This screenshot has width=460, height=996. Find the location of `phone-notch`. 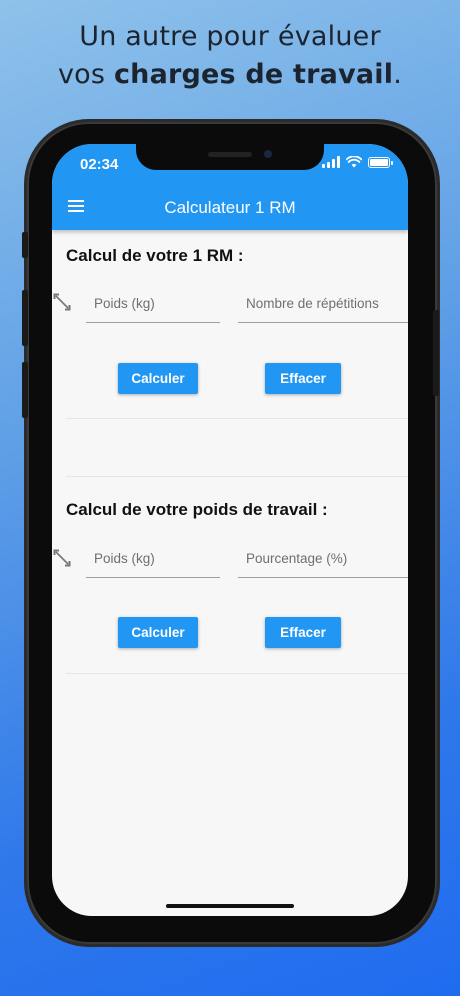

phone-notch is located at coordinates (230, 157).